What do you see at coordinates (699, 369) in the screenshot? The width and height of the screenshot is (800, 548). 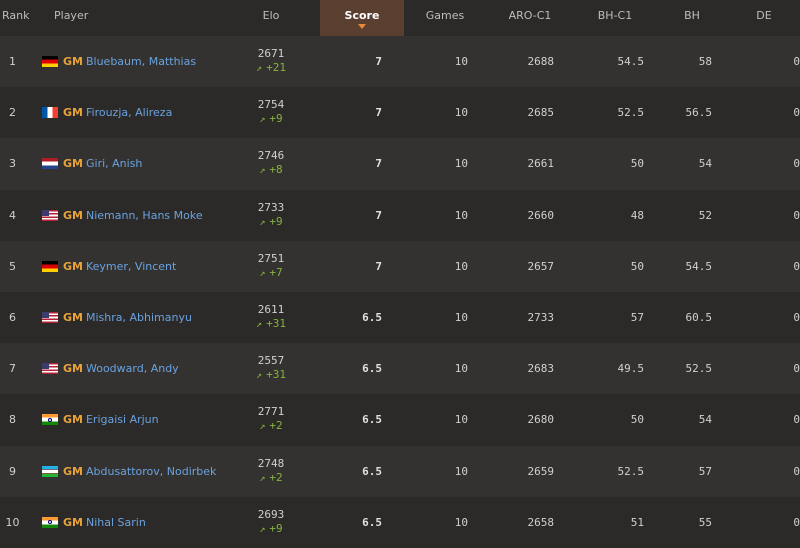 I see `bh-cell: 52.5` at bounding box center [699, 369].